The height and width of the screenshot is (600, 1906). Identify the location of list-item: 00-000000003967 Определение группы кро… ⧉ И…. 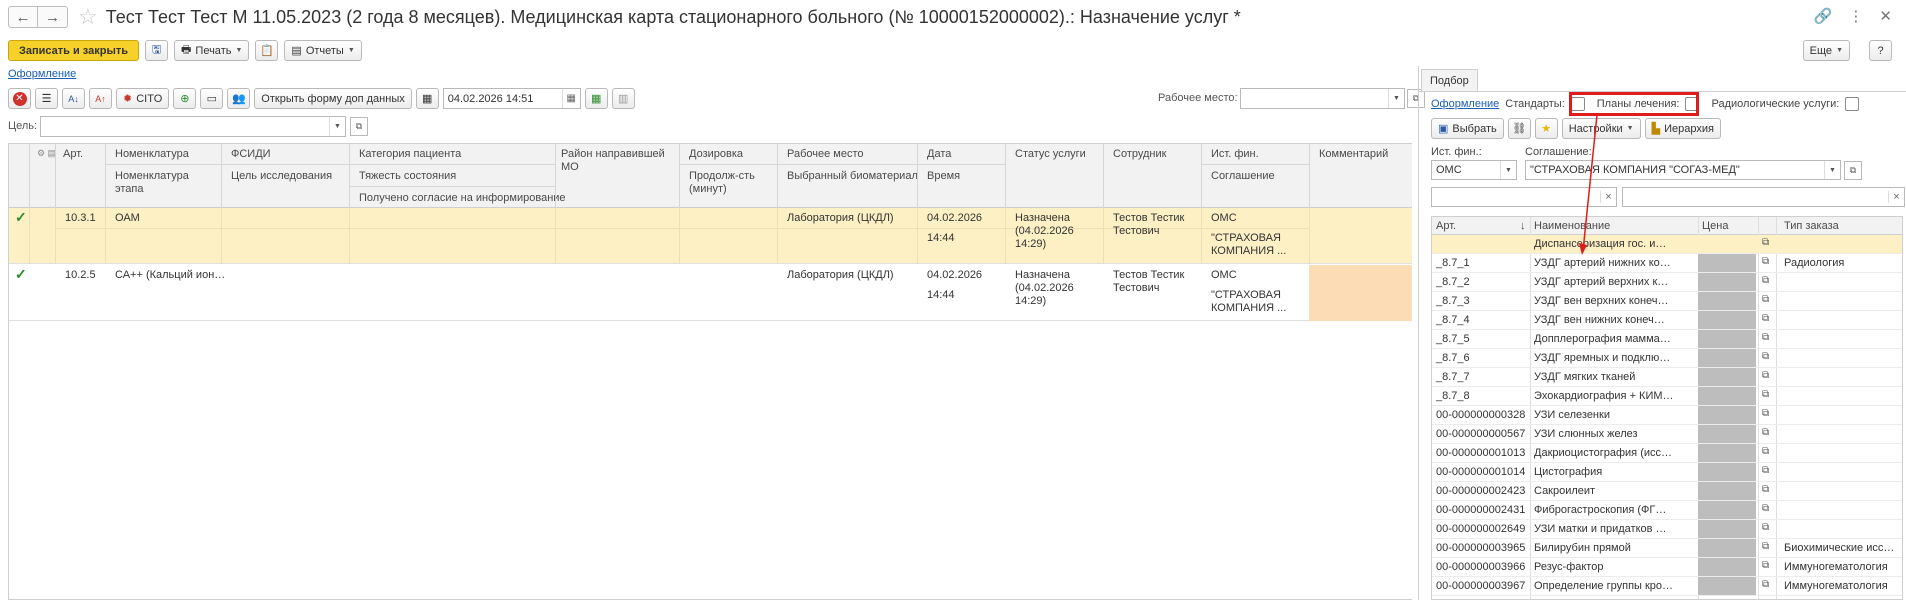
(1667, 586).